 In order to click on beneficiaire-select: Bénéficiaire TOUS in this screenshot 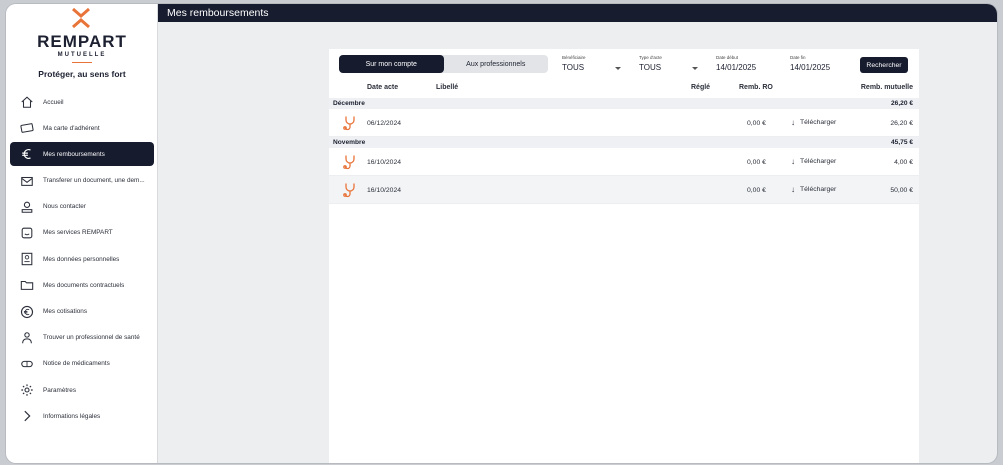, I will do `click(591, 63)`.